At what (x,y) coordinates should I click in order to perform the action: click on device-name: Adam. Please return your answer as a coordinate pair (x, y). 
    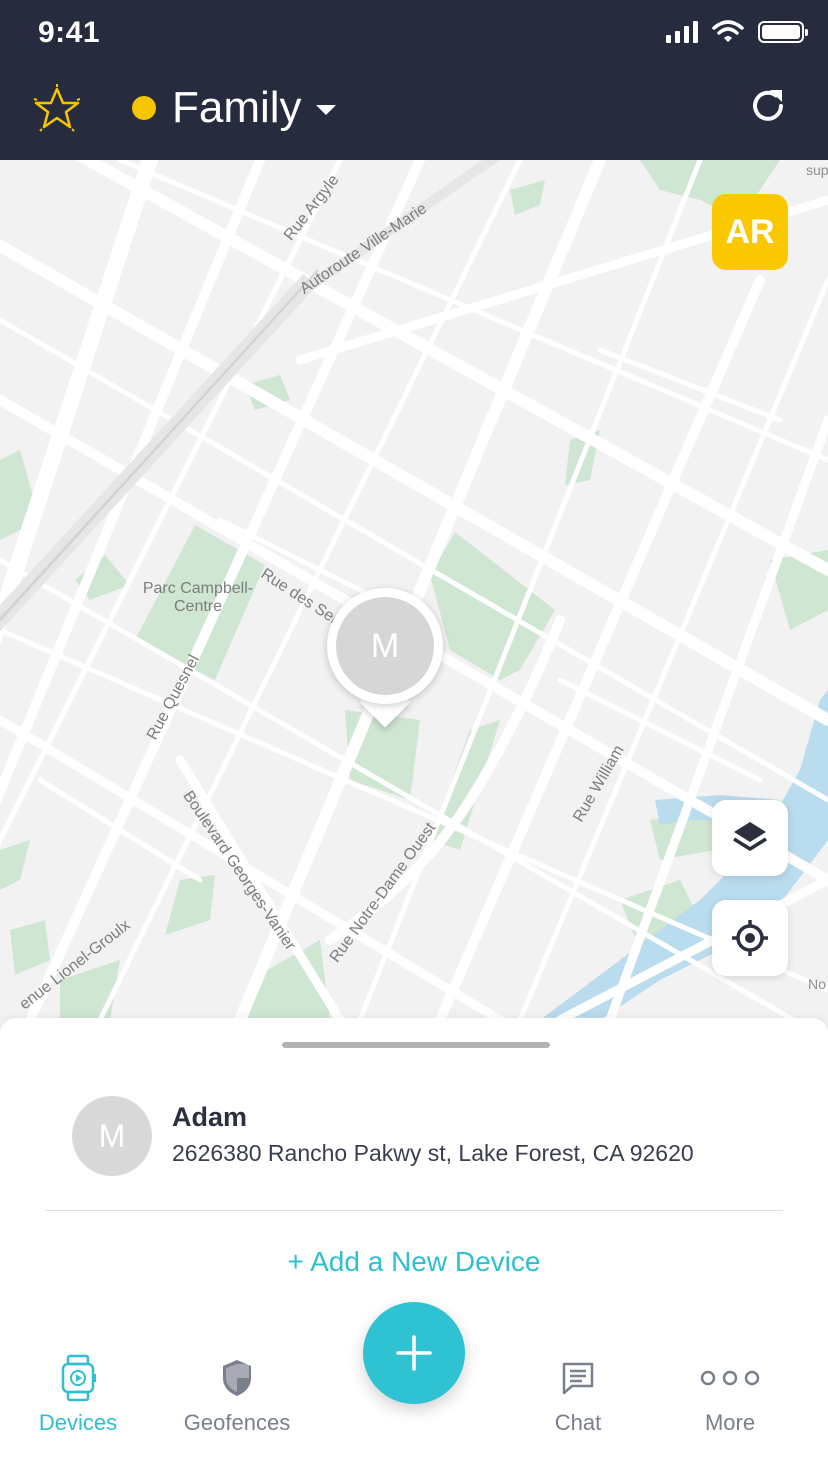
    Looking at the image, I should click on (210, 1117).